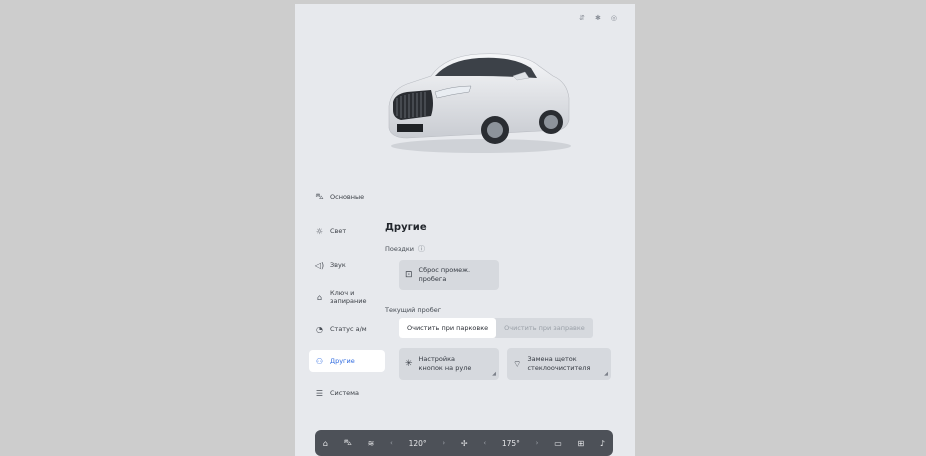 The height and width of the screenshot is (456, 926). Describe the element at coordinates (319, 329) in the screenshot. I see `gauge-icon: ◔` at that location.